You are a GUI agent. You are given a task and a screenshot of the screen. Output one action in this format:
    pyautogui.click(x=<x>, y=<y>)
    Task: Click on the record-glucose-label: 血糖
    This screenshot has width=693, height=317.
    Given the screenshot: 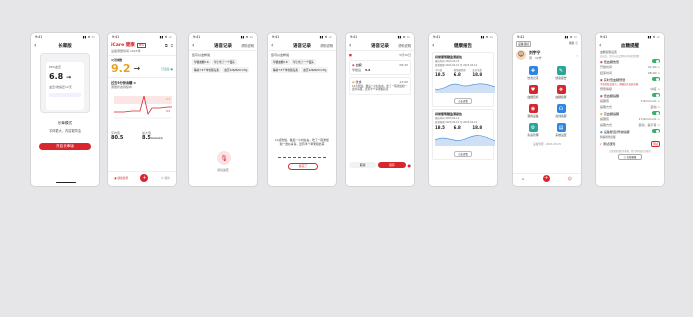 What is the action you would take?
    pyautogui.click(x=358, y=65)
    